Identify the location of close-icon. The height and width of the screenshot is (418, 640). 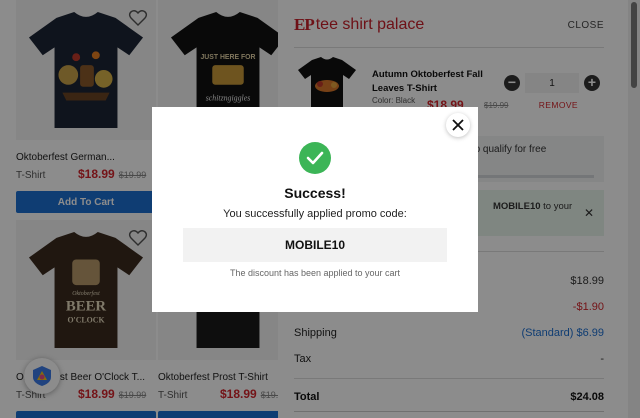
(458, 125).